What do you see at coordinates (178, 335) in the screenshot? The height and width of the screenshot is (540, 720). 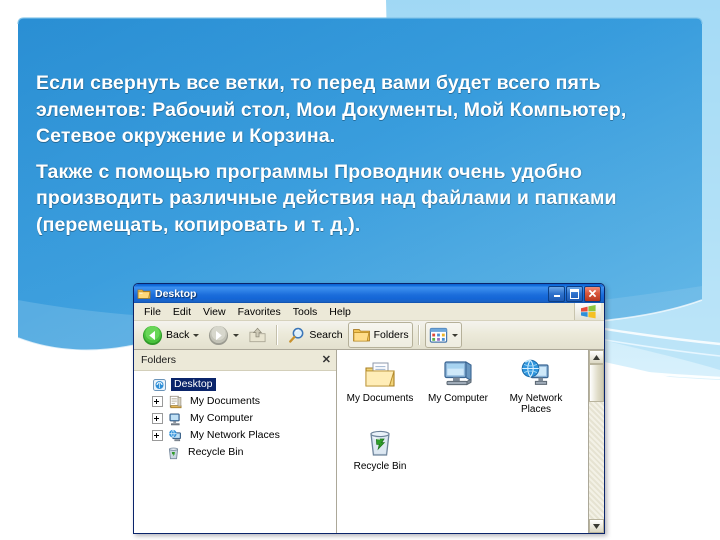 I see `back-label: Back` at bounding box center [178, 335].